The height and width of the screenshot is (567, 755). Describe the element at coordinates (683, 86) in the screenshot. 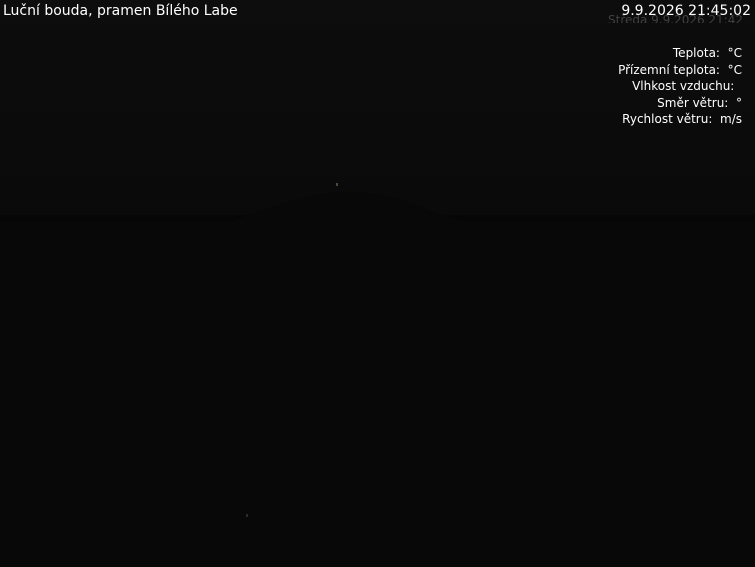

I see `weather-label: Vlhkost vzduchu:` at that location.